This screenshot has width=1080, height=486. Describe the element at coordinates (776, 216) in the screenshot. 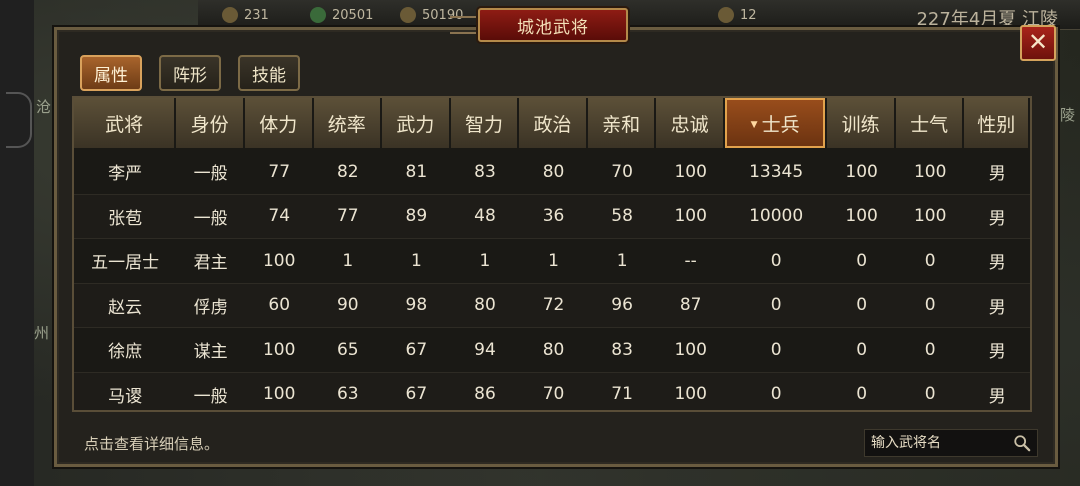

I see `table-cell: 10000` at that location.